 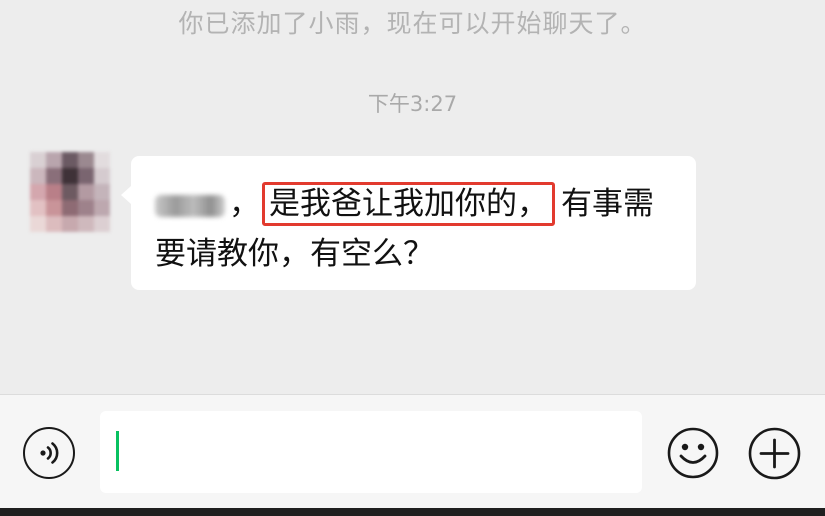 I want to click on voice-wave-icon, so click(x=49, y=453).